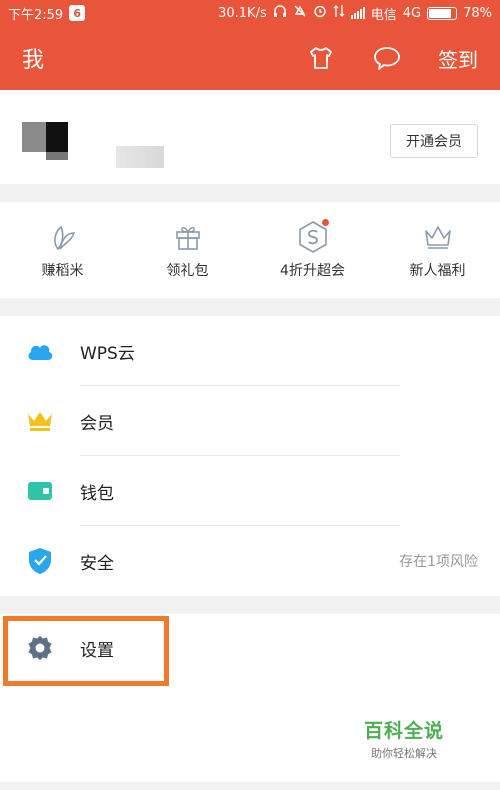  Describe the element at coordinates (312, 271) in the screenshot. I see `quick-action-label: 4折升超会` at that location.